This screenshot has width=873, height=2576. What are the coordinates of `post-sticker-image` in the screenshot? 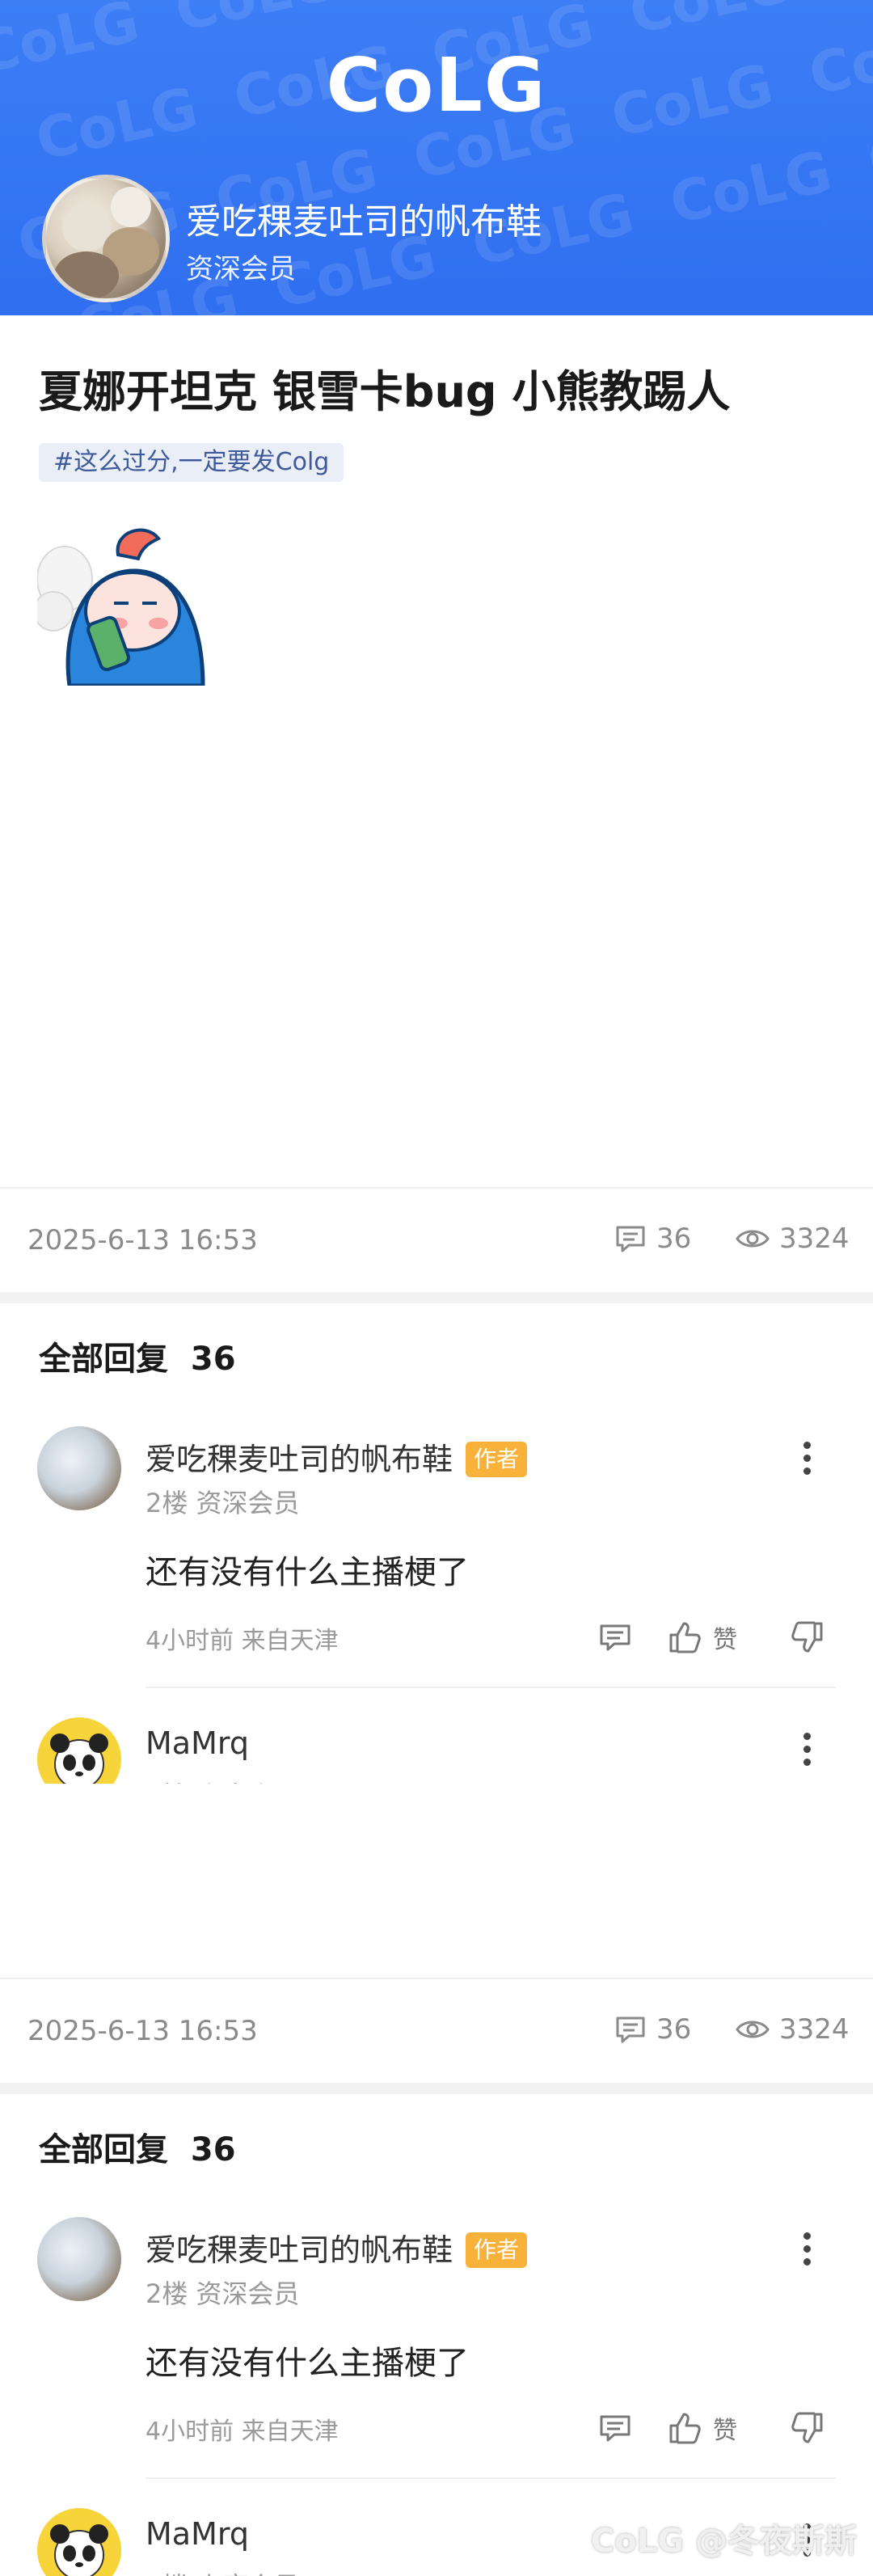 It's located at (122, 600).